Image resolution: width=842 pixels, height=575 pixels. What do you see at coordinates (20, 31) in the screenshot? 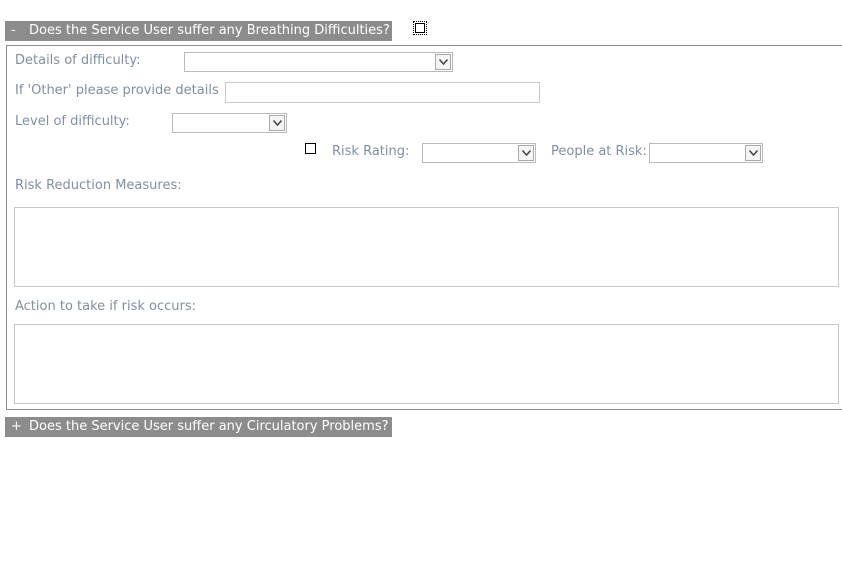
I see `collapse-toggle: -` at bounding box center [20, 31].